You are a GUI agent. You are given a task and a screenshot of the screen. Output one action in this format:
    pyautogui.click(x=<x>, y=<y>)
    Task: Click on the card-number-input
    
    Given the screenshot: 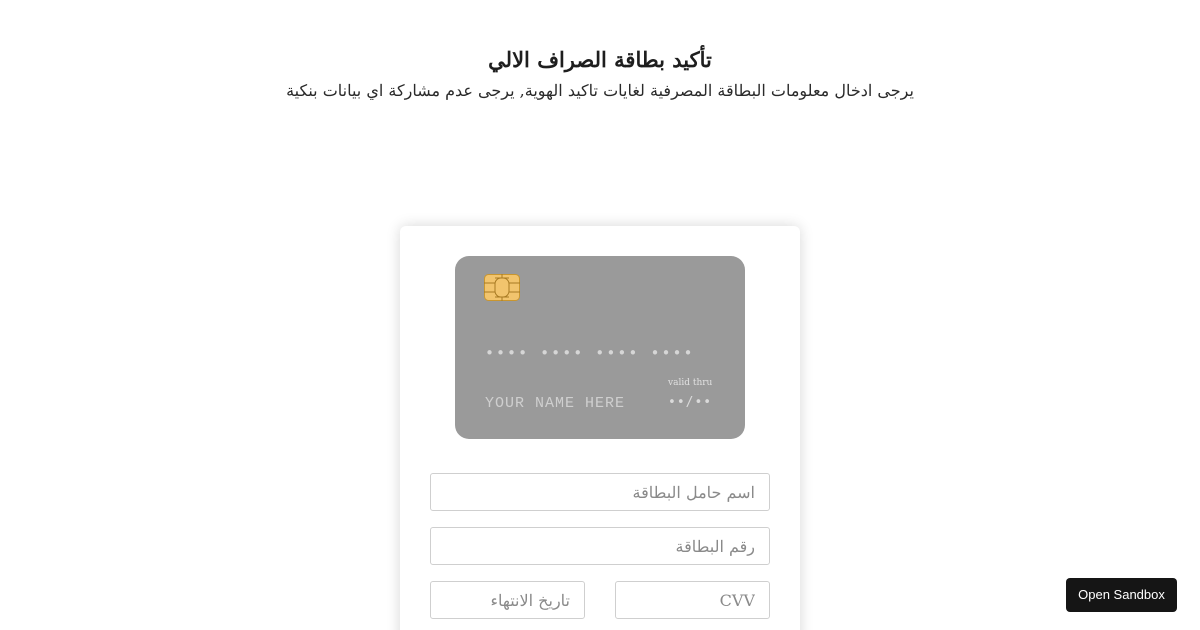 What is the action you would take?
    pyautogui.click(x=600, y=546)
    